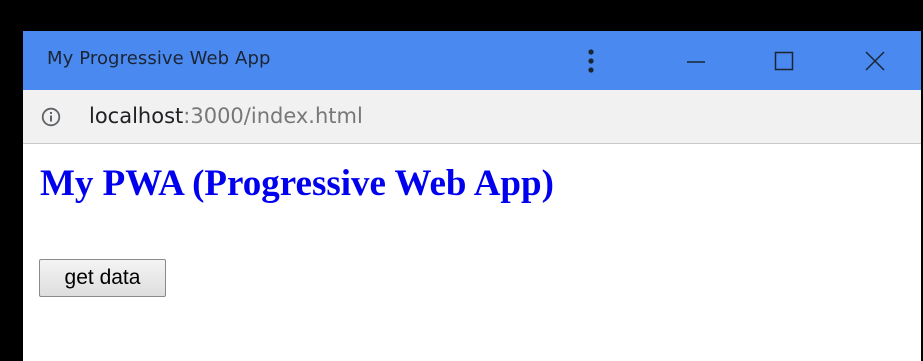 Image resolution: width=923 pixels, height=361 pixels. I want to click on get-data-button: get data, so click(102, 278).